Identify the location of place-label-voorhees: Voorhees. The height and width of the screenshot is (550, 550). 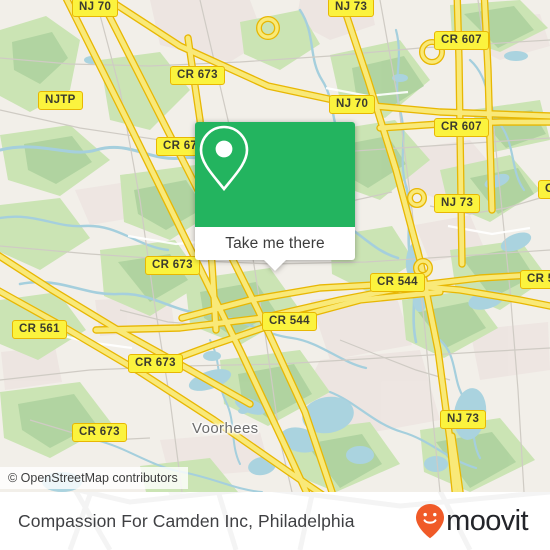
(225, 428).